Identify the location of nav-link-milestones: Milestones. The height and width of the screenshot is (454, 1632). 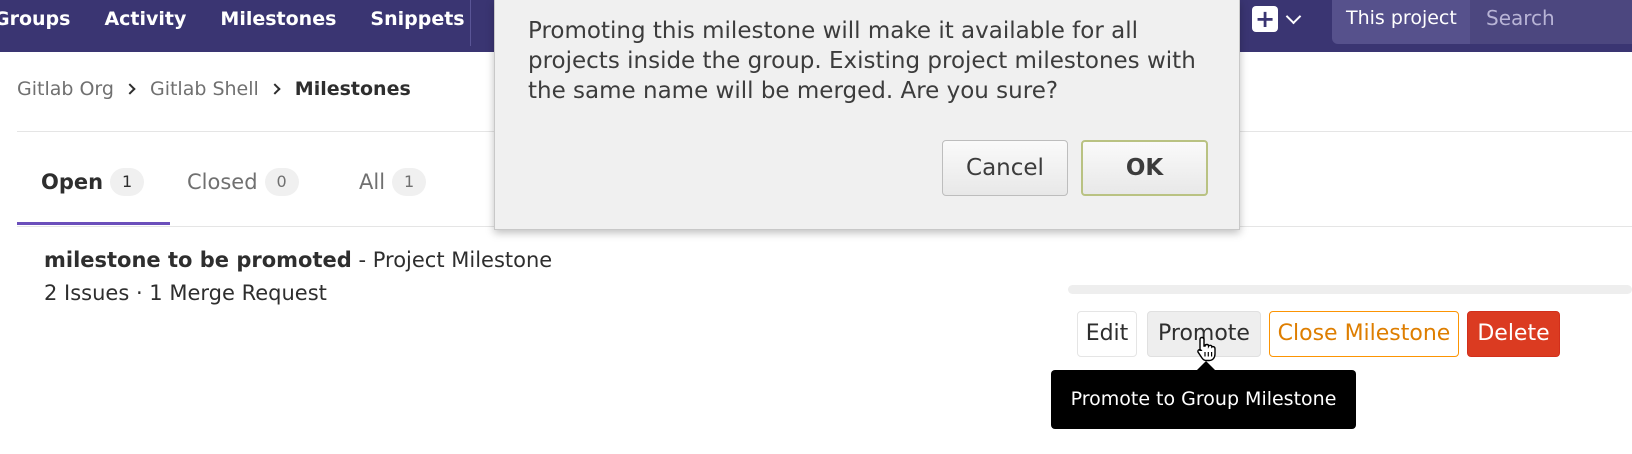
(278, 19).